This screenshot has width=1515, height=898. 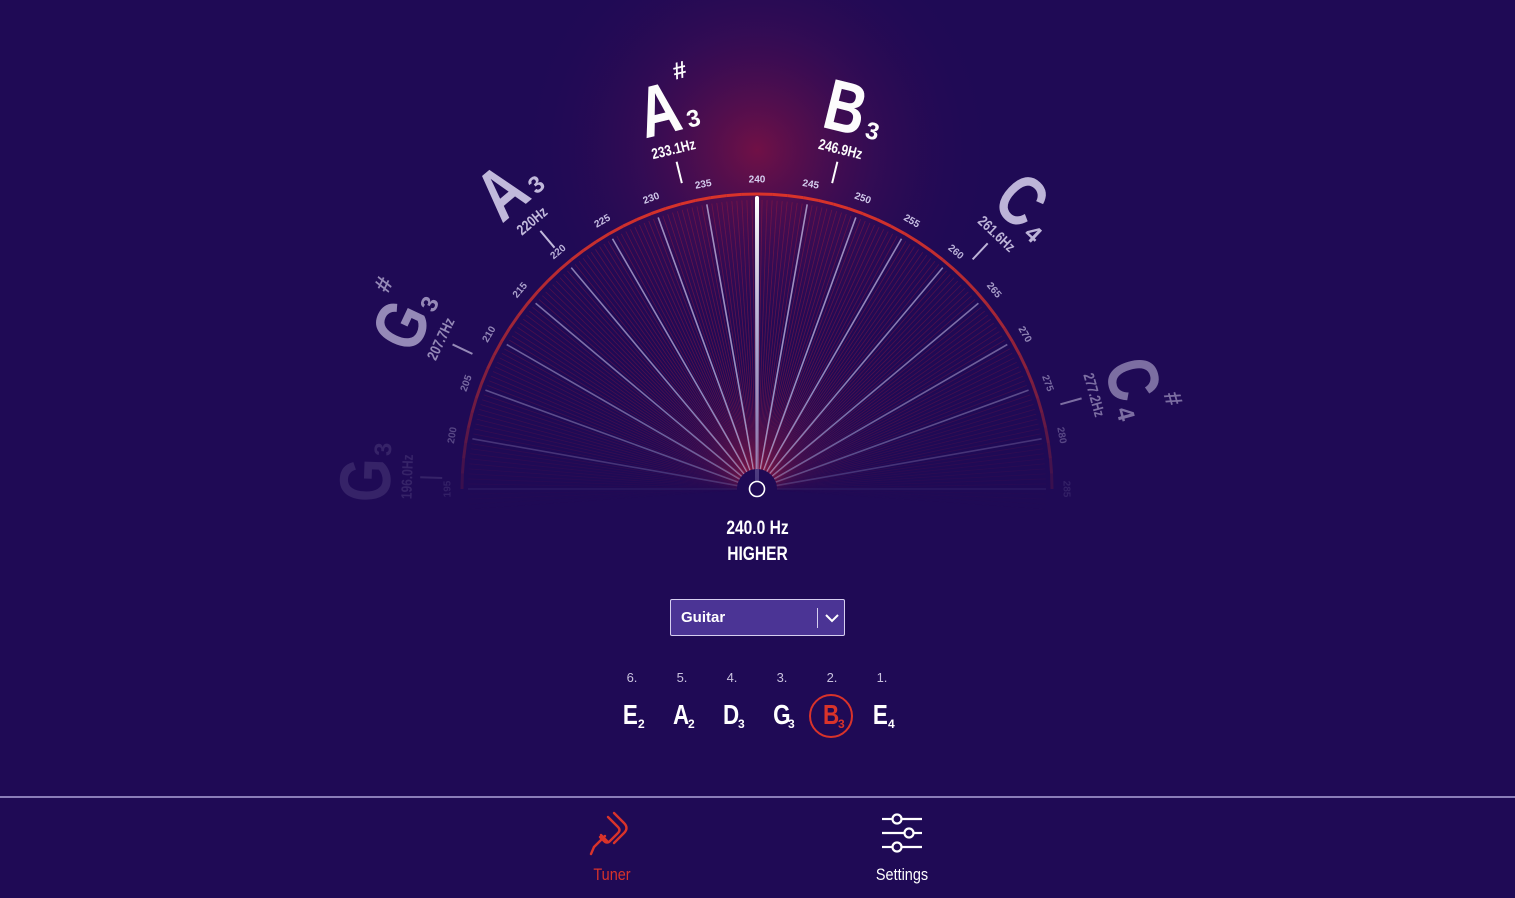 I want to click on scale-label: 195, so click(x=448, y=488).